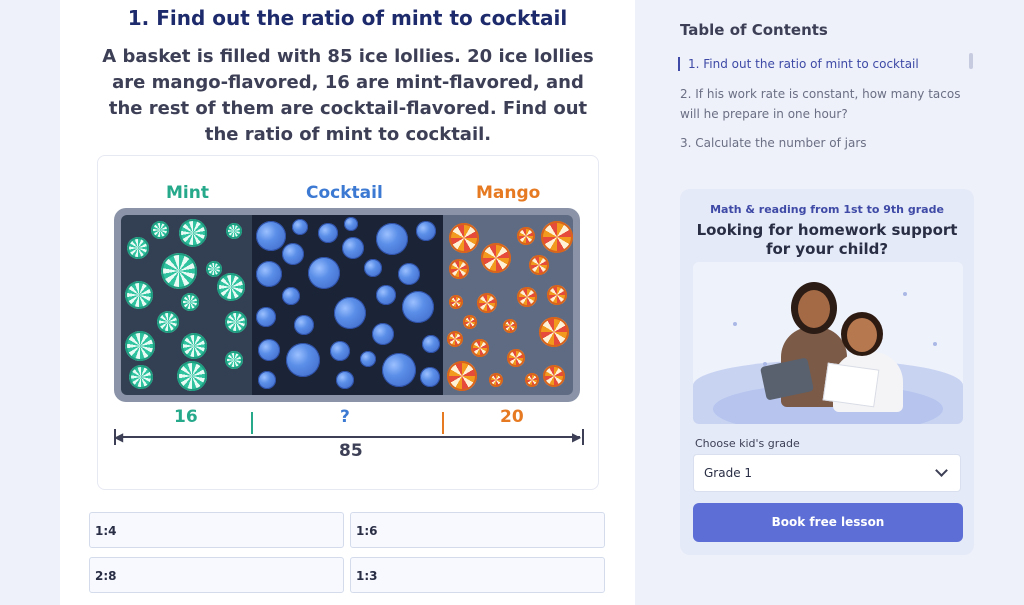 This screenshot has height=605, width=1024. I want to click on cocktail-candies-panel, so click(347, 305).